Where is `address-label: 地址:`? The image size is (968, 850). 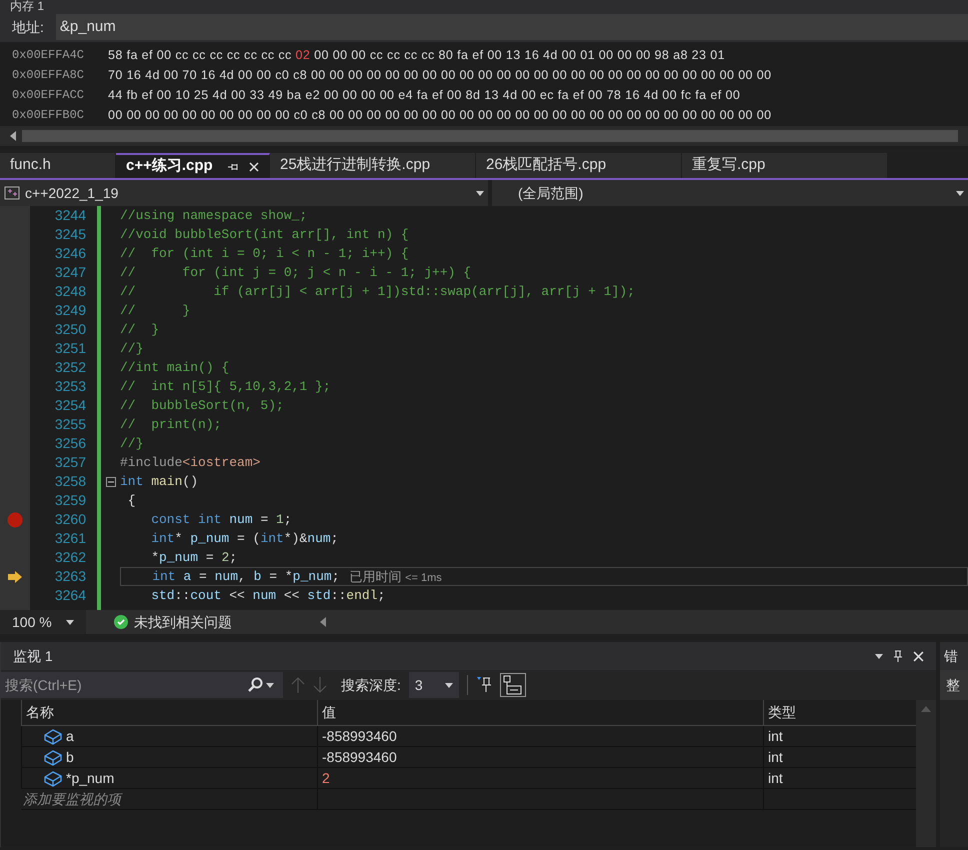
address-label: 地址: is located at coordinates (28, 27).